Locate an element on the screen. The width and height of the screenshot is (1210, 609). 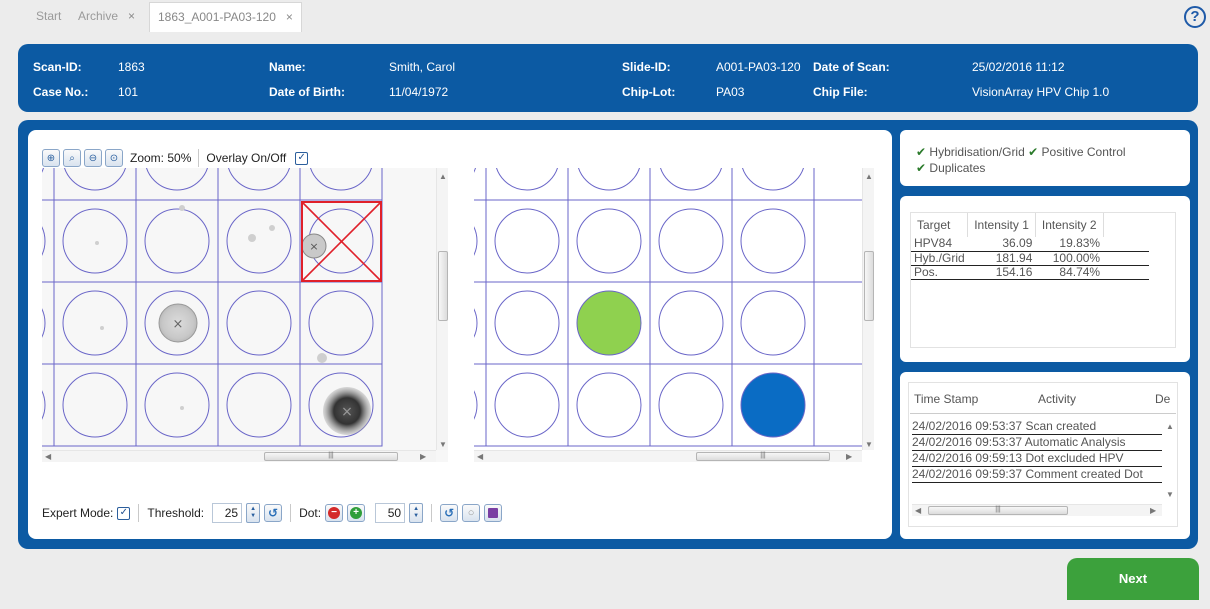
positive-spot-blue is located at coordinates (773, 405).